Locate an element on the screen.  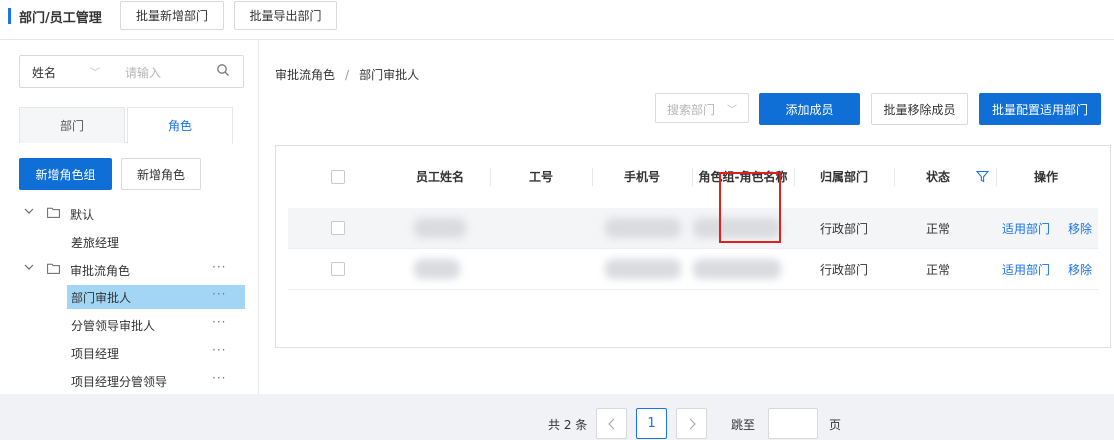
redacted-role is located at coordinates (737, 269).